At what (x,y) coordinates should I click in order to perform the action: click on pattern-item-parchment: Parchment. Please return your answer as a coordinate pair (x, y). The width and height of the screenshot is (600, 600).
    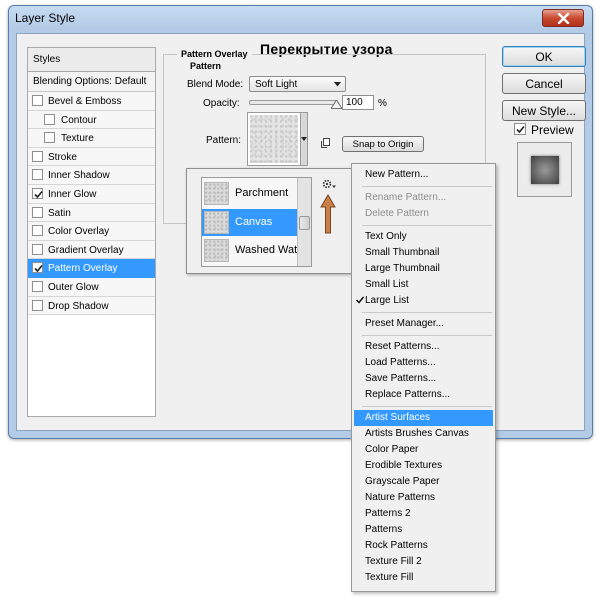
    Looking at the image, I should click on (250, 193).